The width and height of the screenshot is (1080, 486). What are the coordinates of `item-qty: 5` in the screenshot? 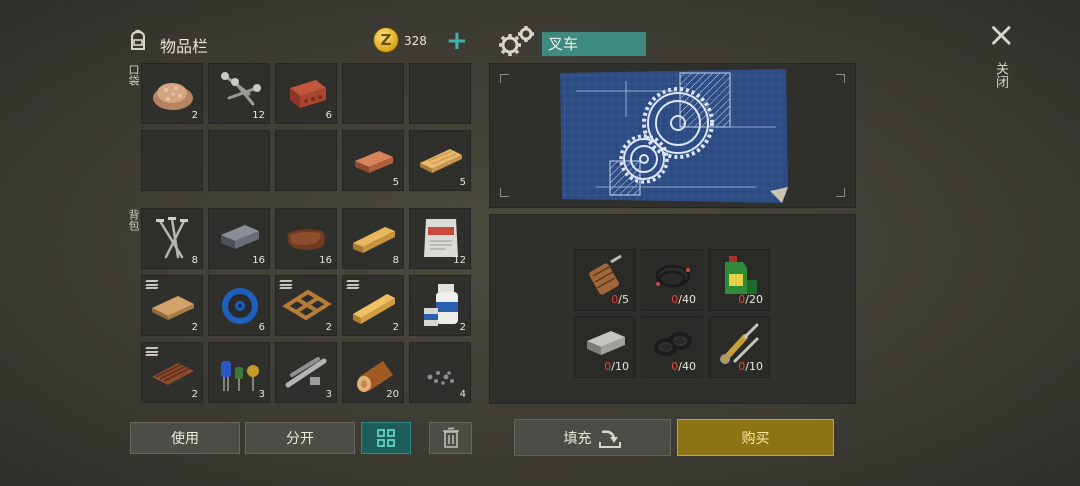 It's located at (395, 182).